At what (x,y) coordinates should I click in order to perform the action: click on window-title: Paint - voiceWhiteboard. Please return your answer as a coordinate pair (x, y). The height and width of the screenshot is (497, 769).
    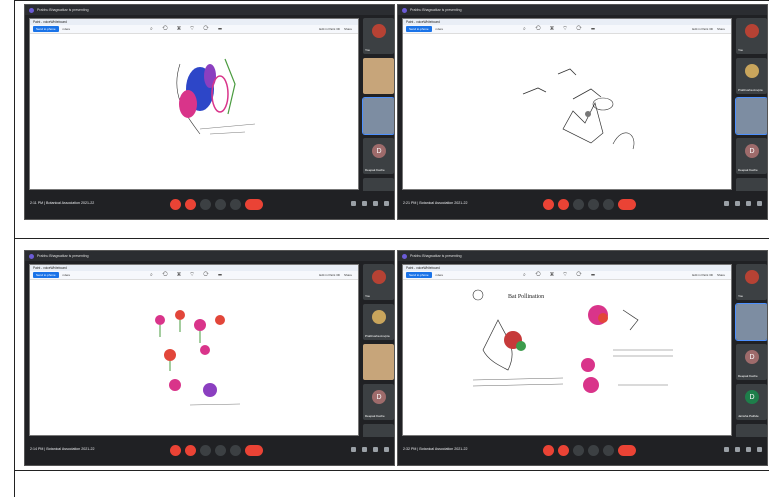
    Looking at the image, I should click on (50, 22).